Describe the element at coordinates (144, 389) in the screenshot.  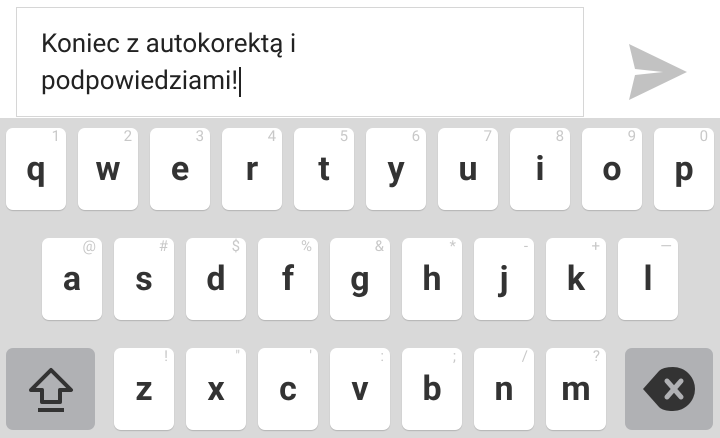
I see `key: z !` at that location.